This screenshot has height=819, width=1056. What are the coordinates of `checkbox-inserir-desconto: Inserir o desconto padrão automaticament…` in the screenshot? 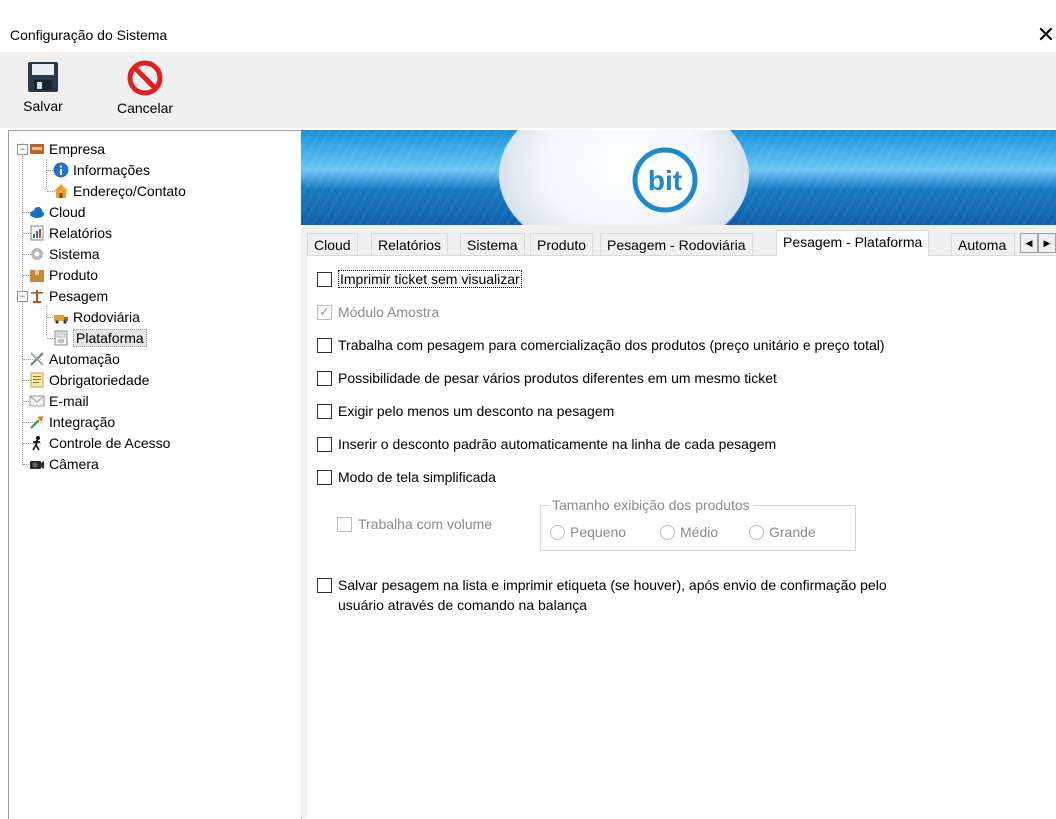 It's located at (546, 444).